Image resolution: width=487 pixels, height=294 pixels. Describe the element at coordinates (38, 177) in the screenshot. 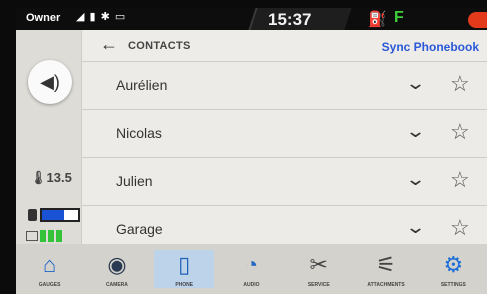

I see `thermometer-icon: 🌡︎` at that location.